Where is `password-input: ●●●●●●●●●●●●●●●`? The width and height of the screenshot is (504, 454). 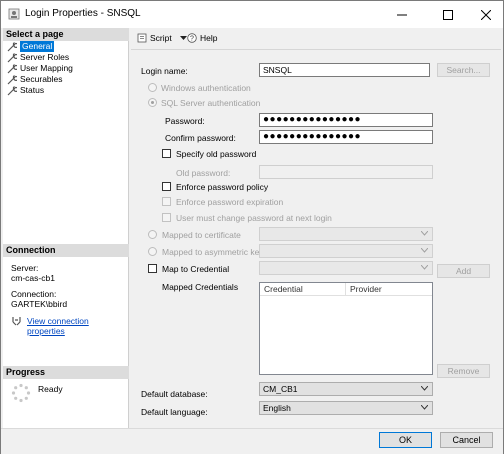
password-input: ●●●●●●●●●●●●●●● is located at coordinates (346, 120).